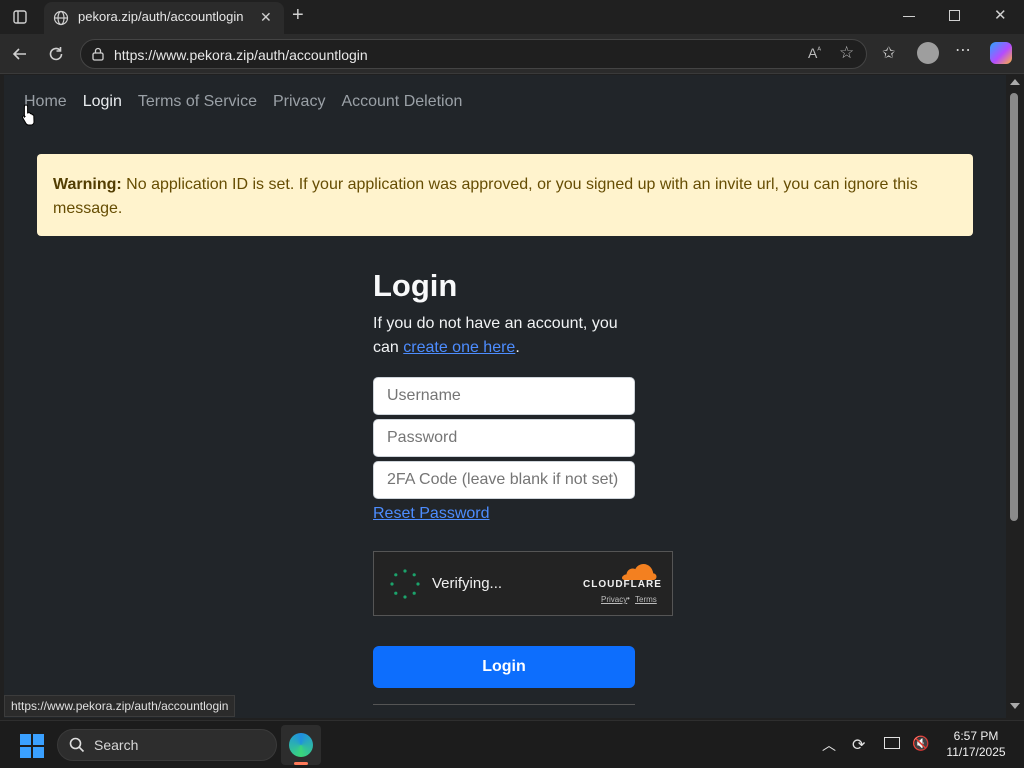 The width and height of the screenshot is (1024, 768). Describe the element at coordinates (29, 117) in the screenshot. I see `mouse-cursor-hand-icon` at that location.